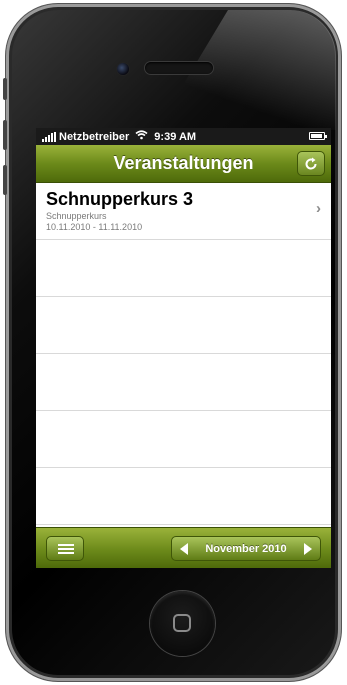 This screenshot has width=347, height=685. I want to click on refresh-button, so click(311, 163).